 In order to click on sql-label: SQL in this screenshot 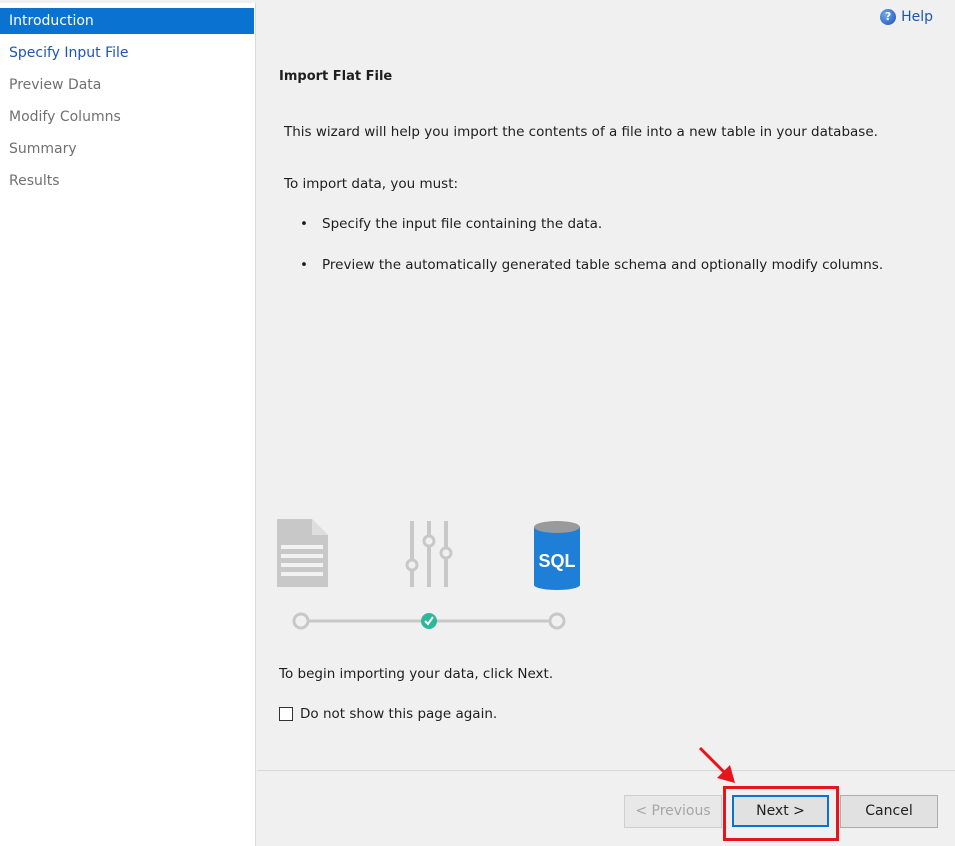, I will do `click(556, 561)`.